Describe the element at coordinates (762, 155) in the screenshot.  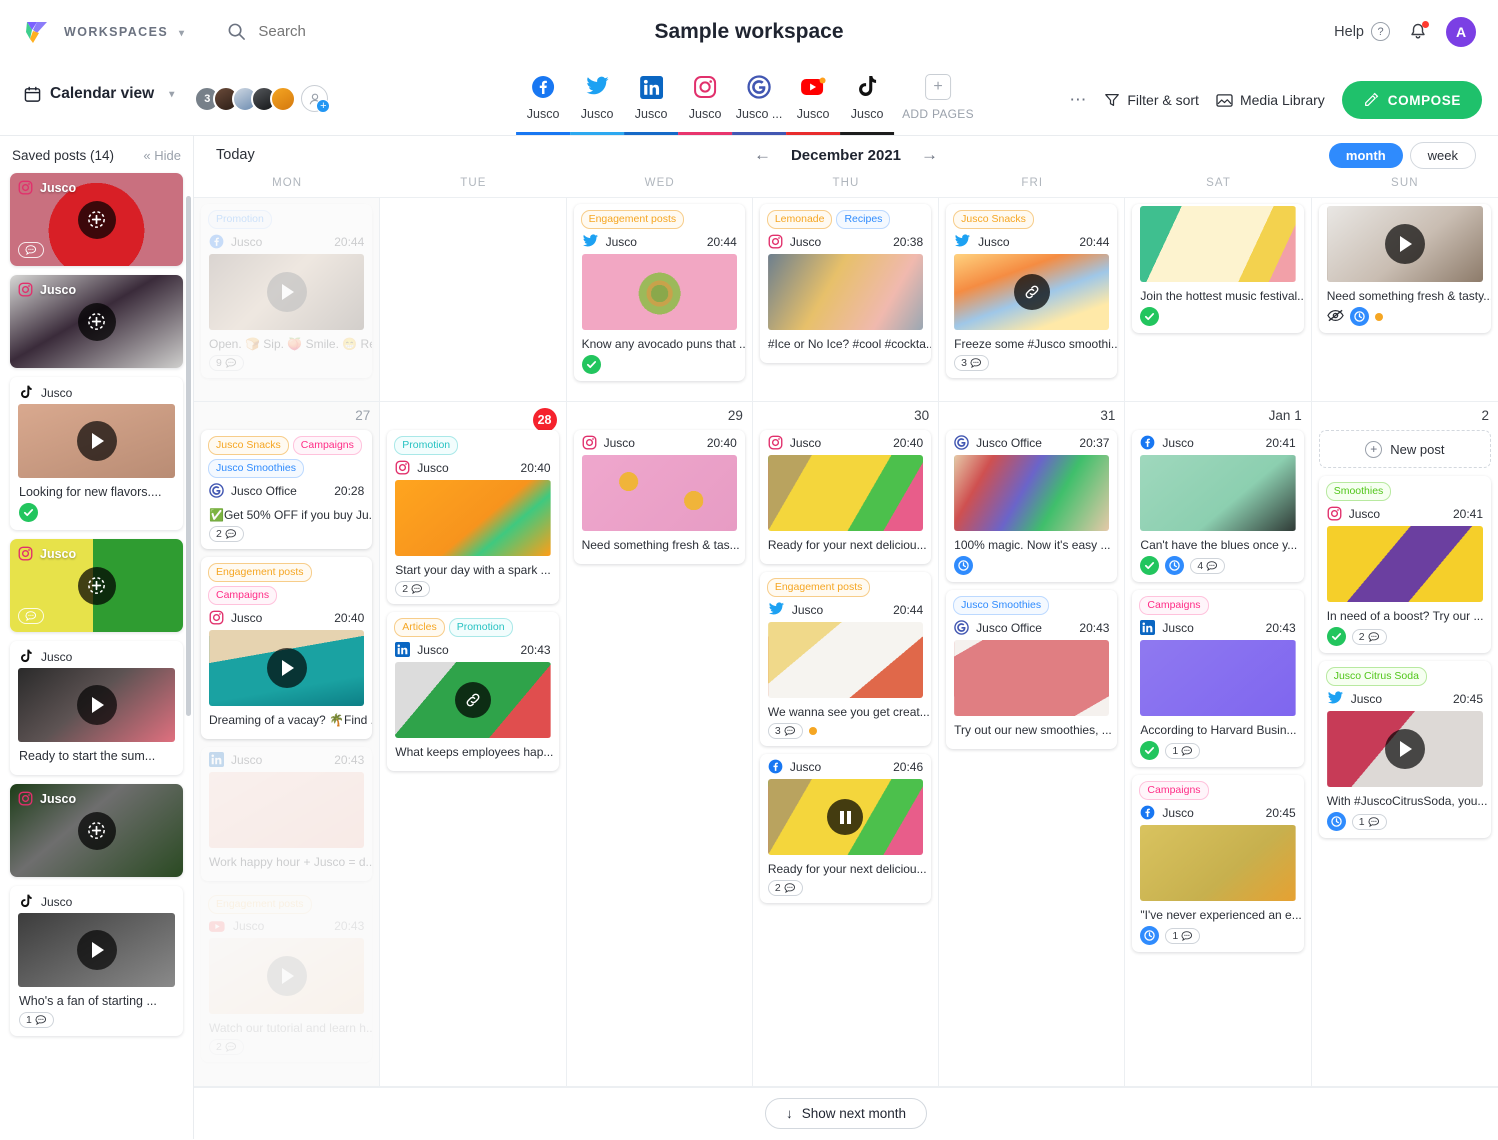
I see `prev-month-button: ←` at that location.